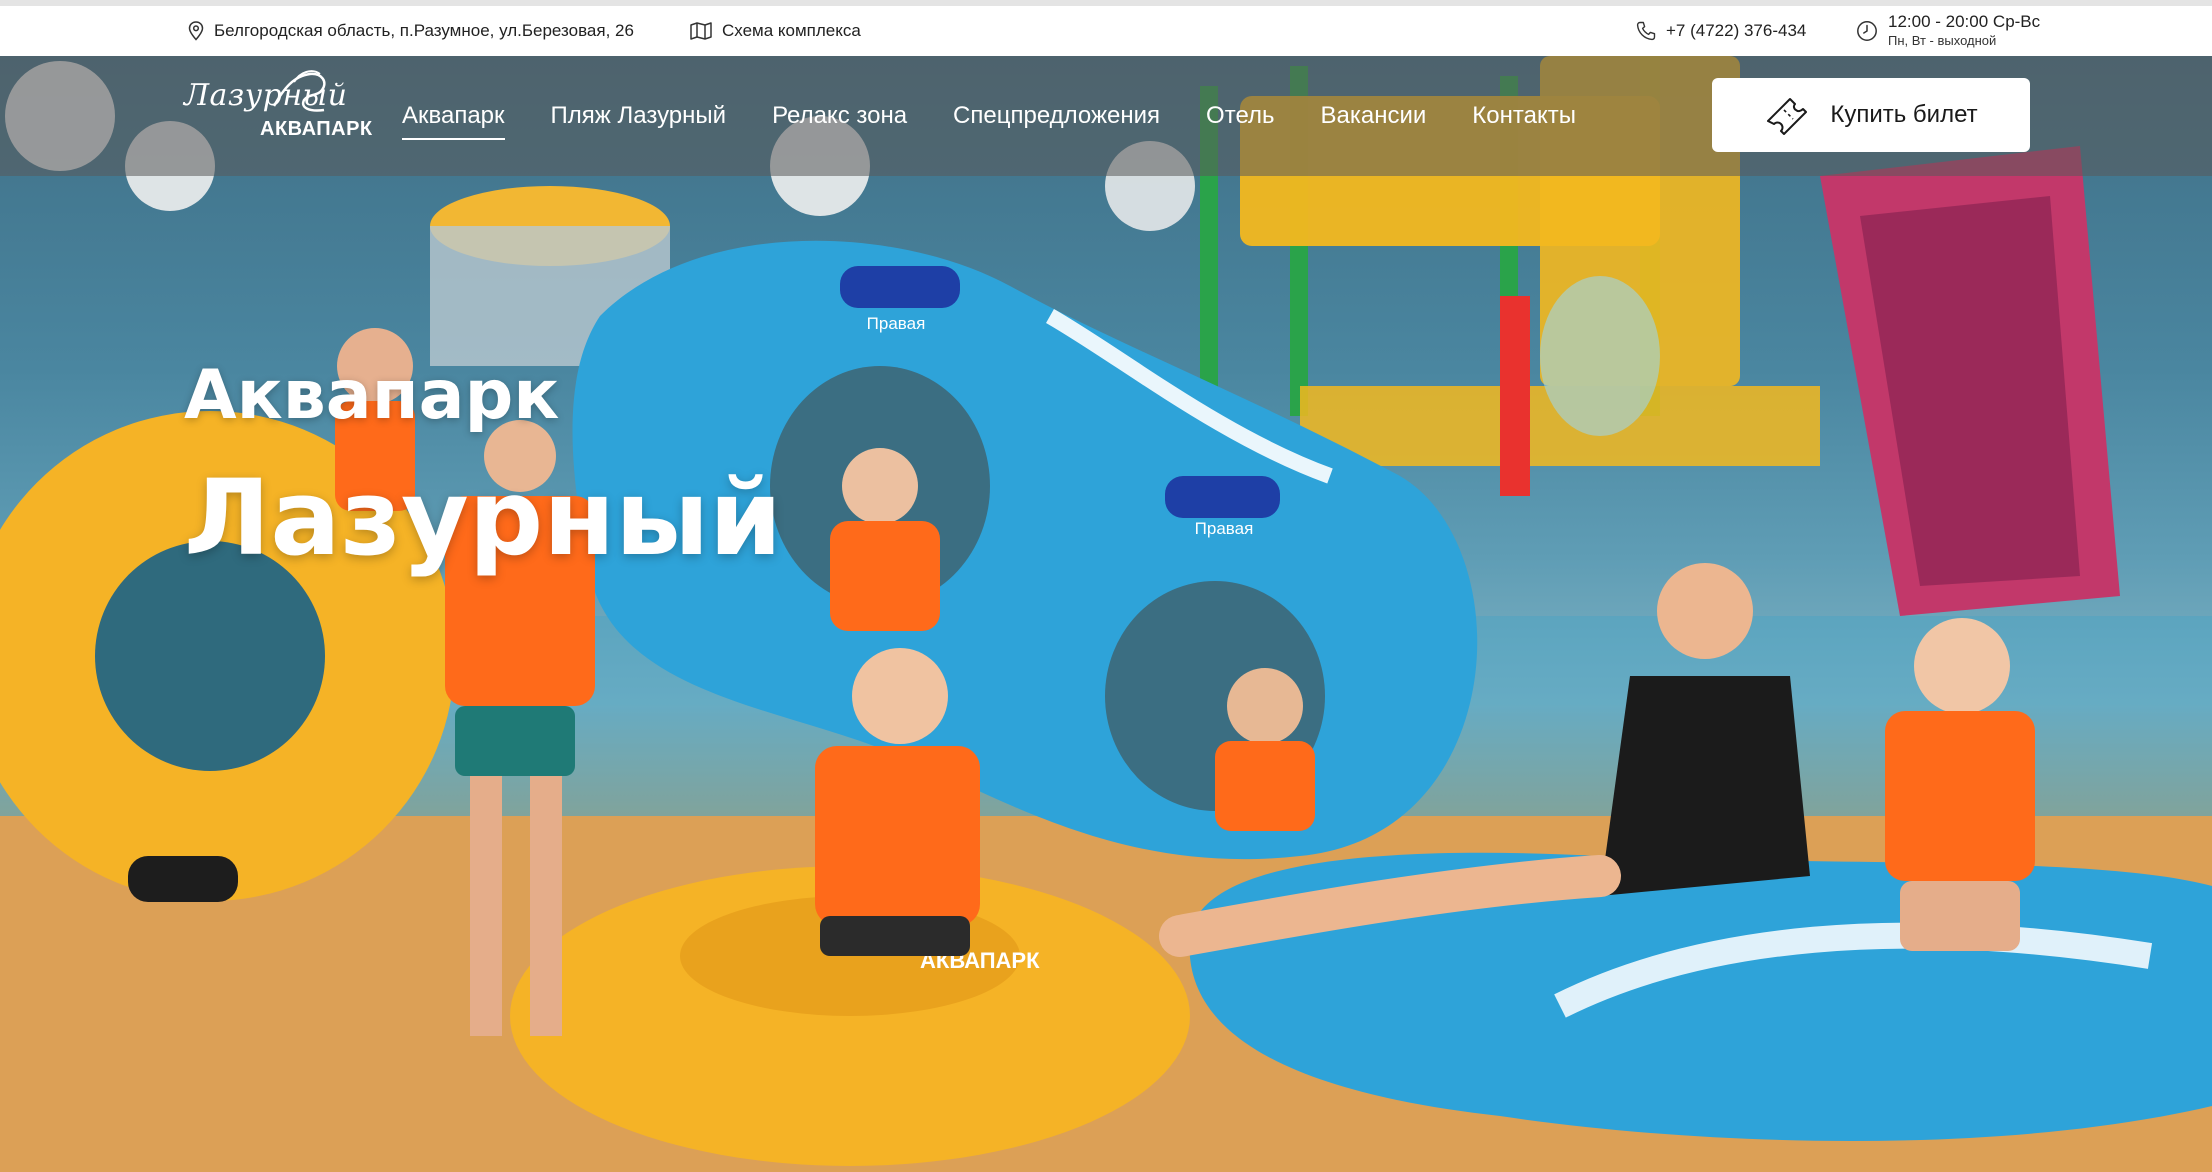 The width and height of the screenshot is (2212, 1172). I want to click on phone-icon, so click(1646, 31).